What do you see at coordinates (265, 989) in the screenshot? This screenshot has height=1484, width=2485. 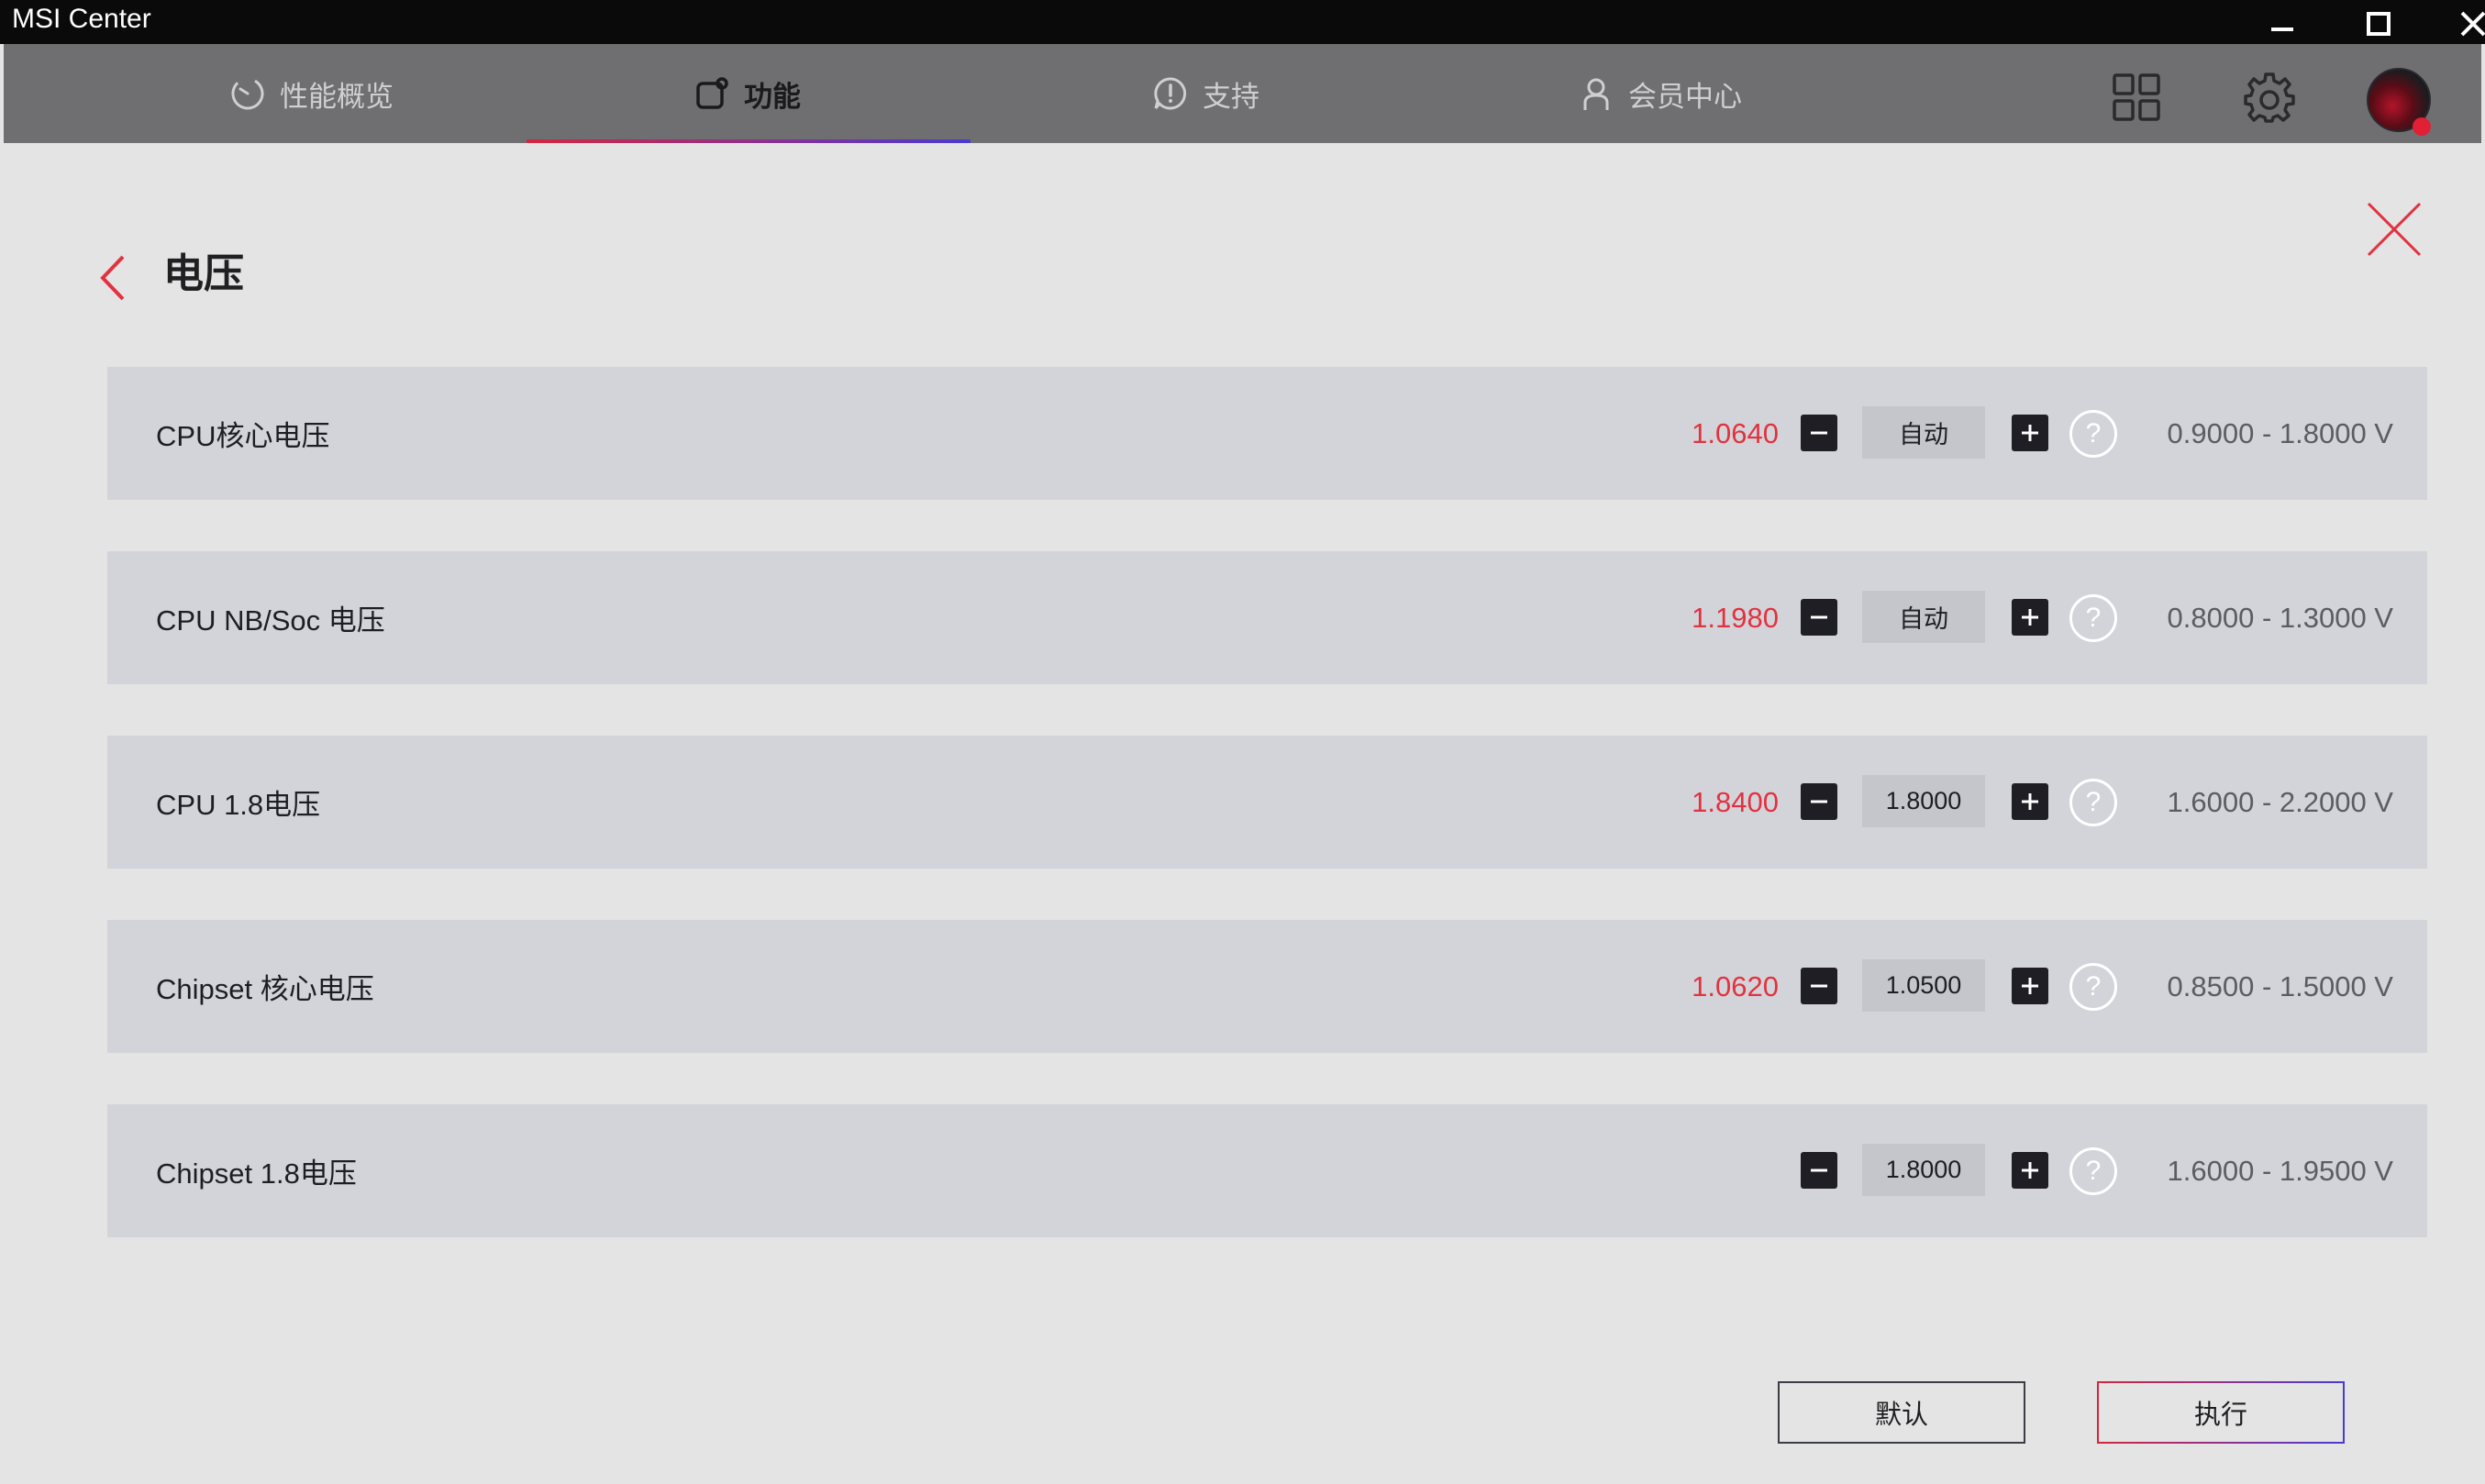 I see `row-label: Chipset 核心电压` at bounding box center [265, 989].